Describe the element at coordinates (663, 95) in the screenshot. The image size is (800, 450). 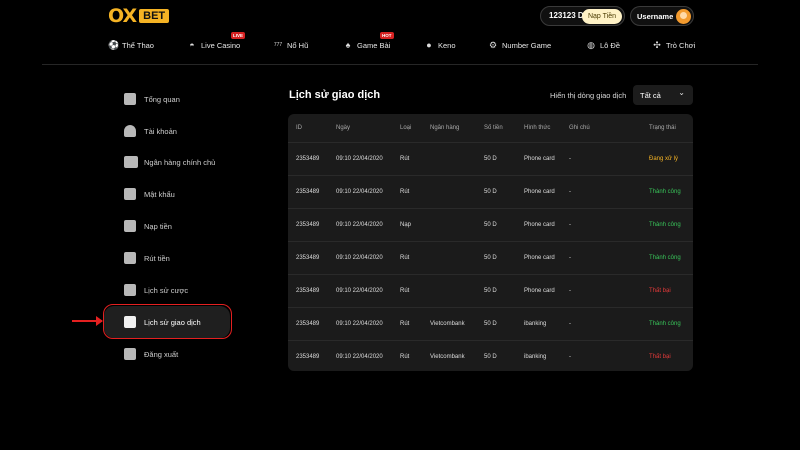
I see `filter-select: Tất cả ⌄` at that location.